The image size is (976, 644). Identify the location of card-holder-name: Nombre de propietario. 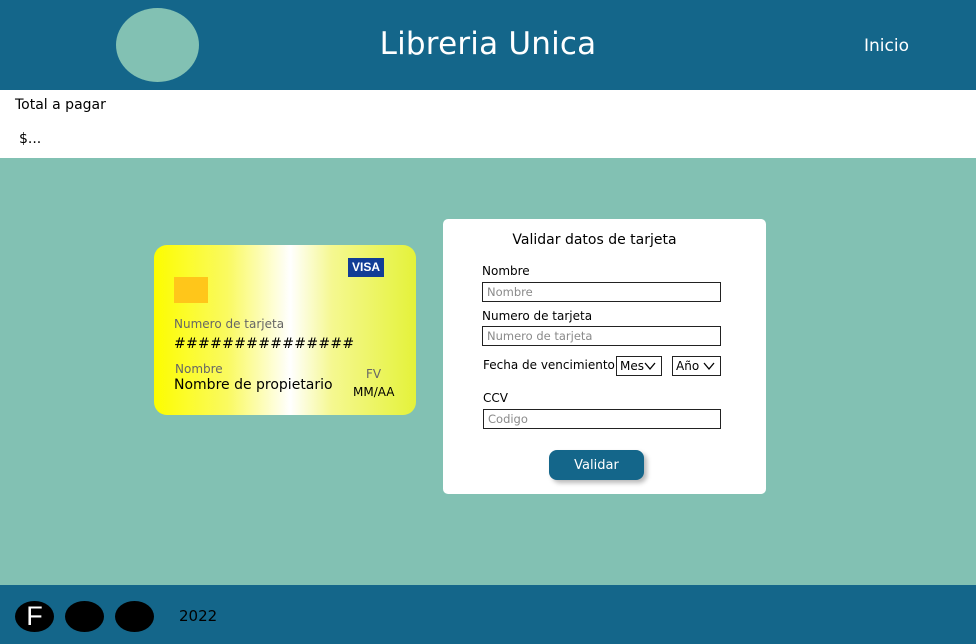
(253, 385).